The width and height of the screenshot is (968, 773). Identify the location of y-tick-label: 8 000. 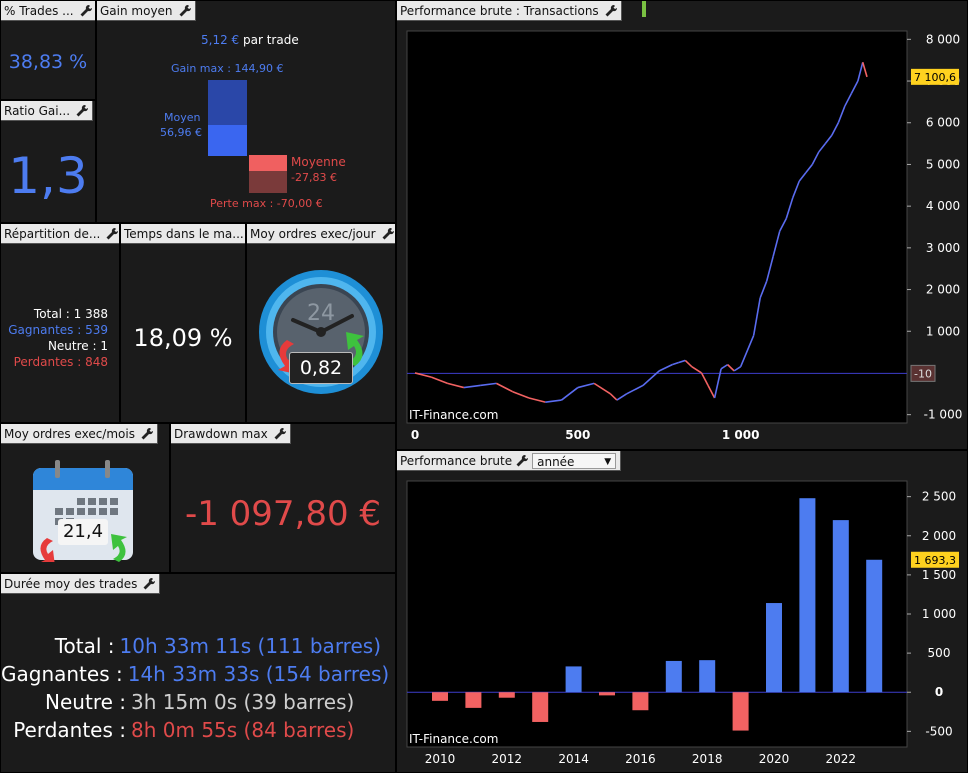
(943, 39).